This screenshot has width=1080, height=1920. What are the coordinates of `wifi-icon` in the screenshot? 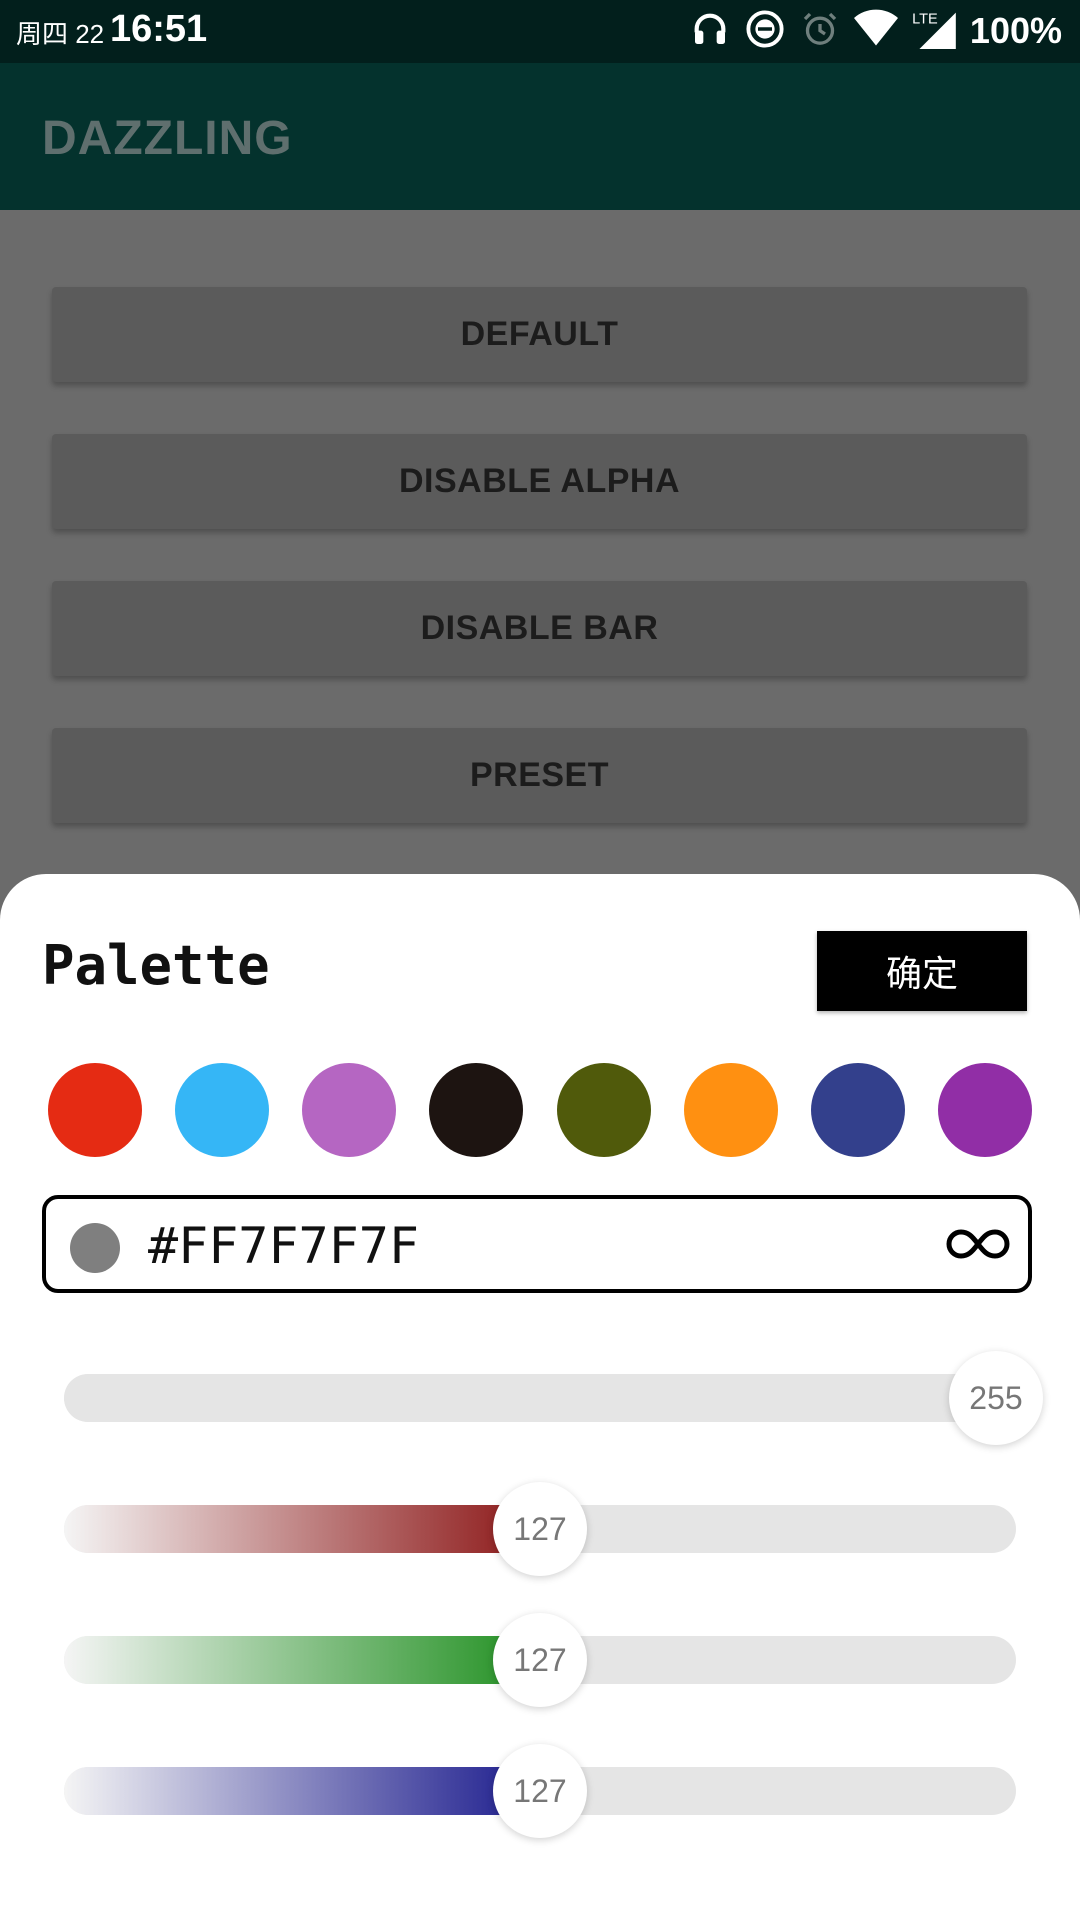 It's located at (875, 31).